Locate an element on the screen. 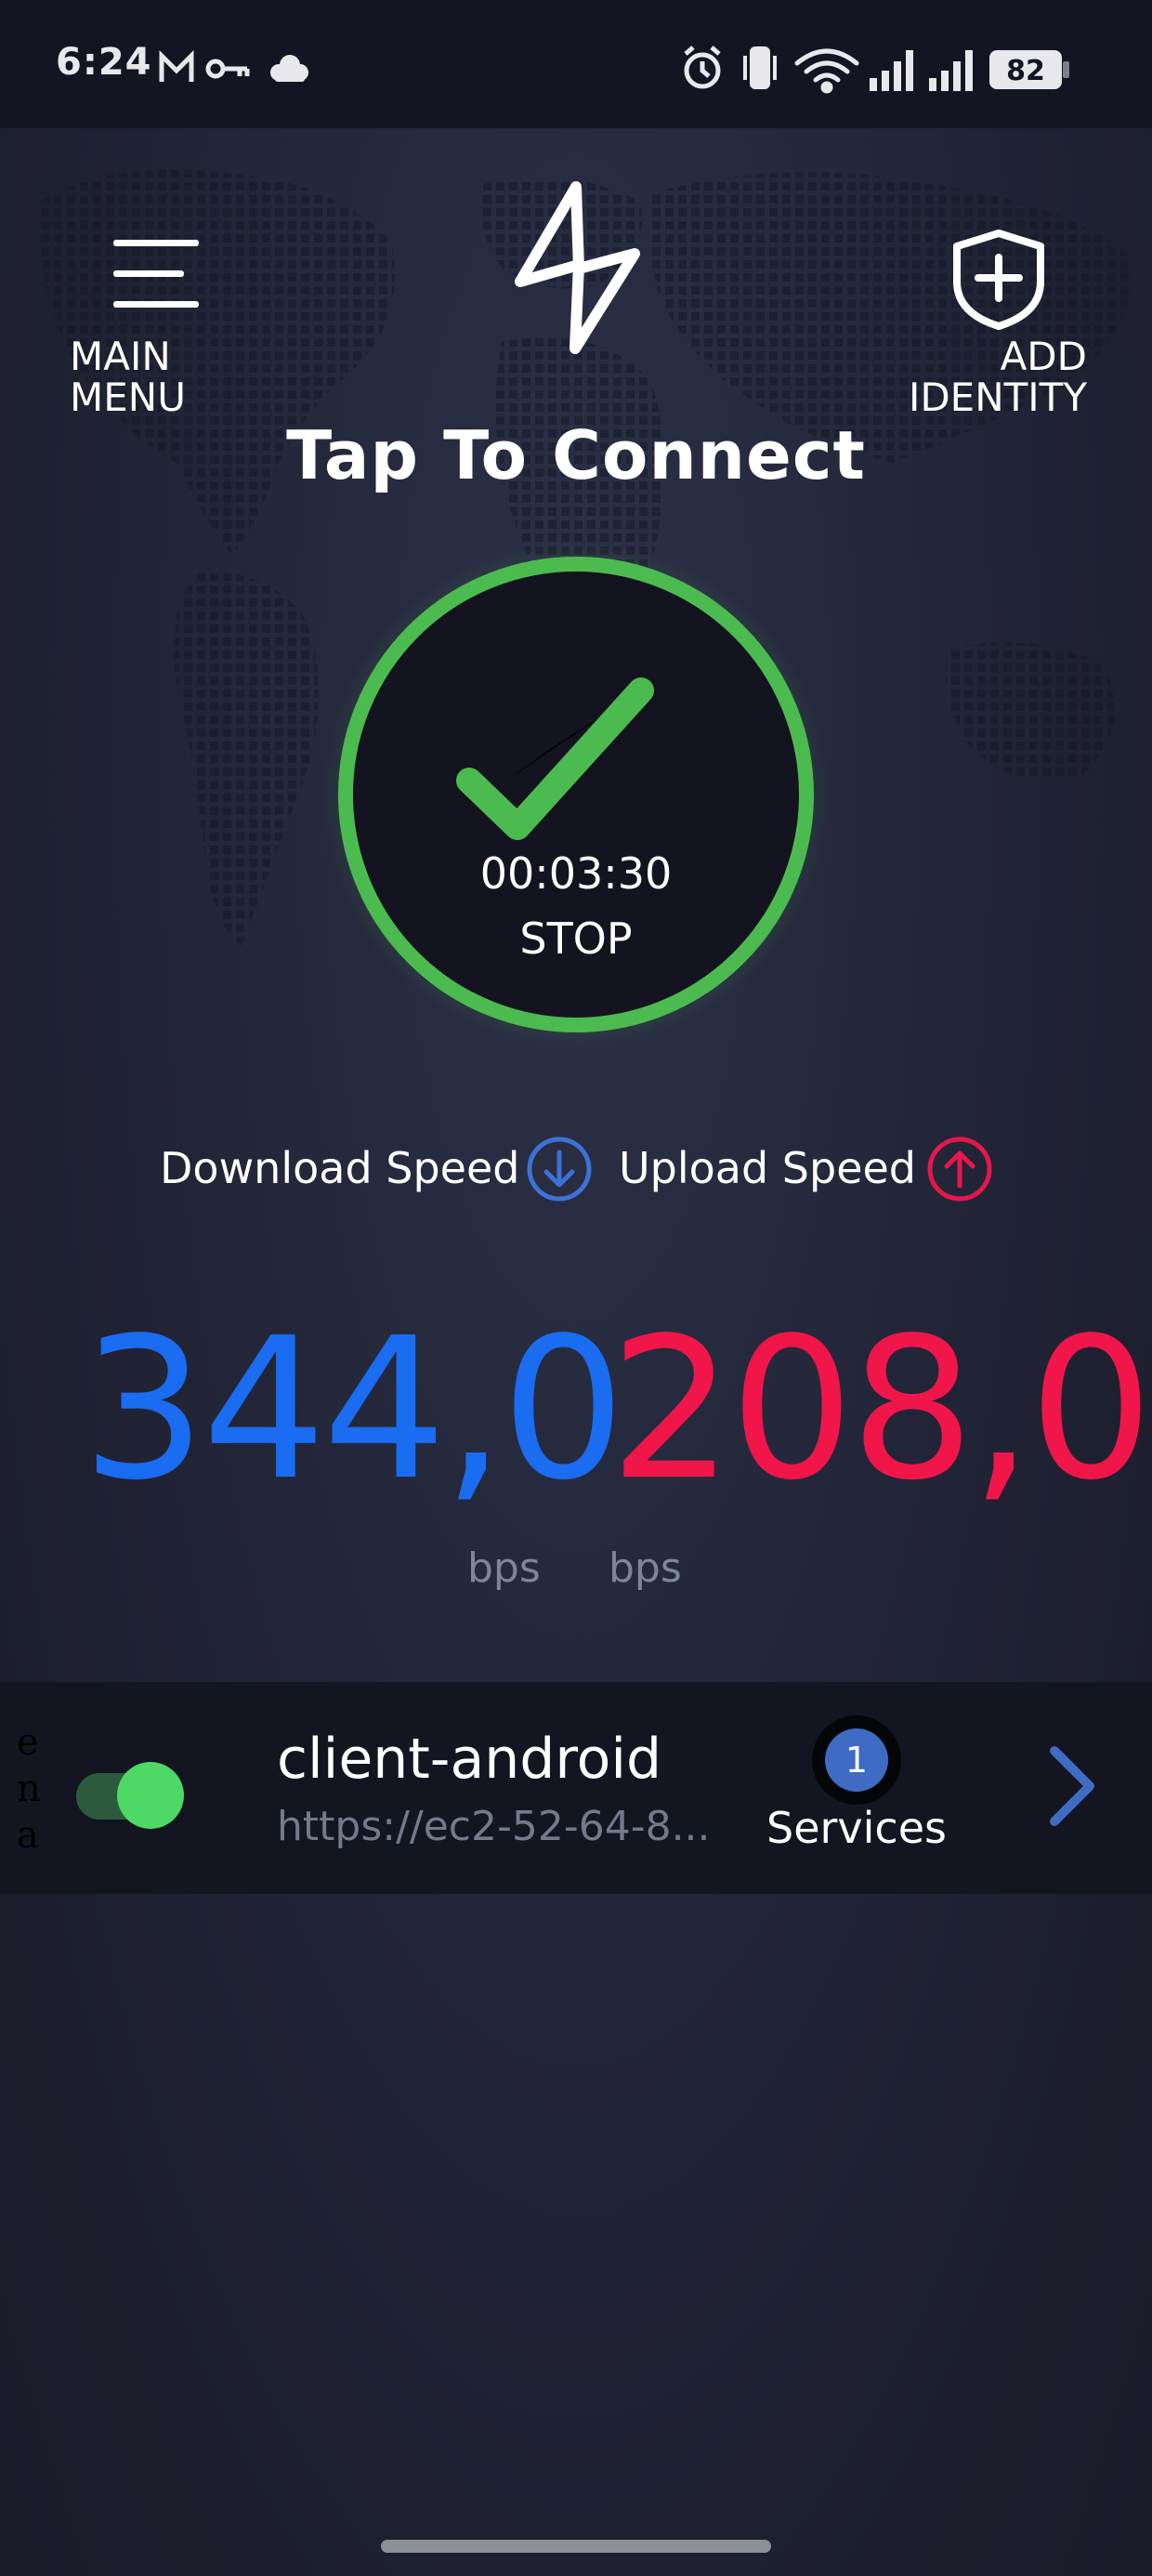 The width and height of the screenshot is (1152, 2576). home-indicator is located at coordinates (576, 2546).